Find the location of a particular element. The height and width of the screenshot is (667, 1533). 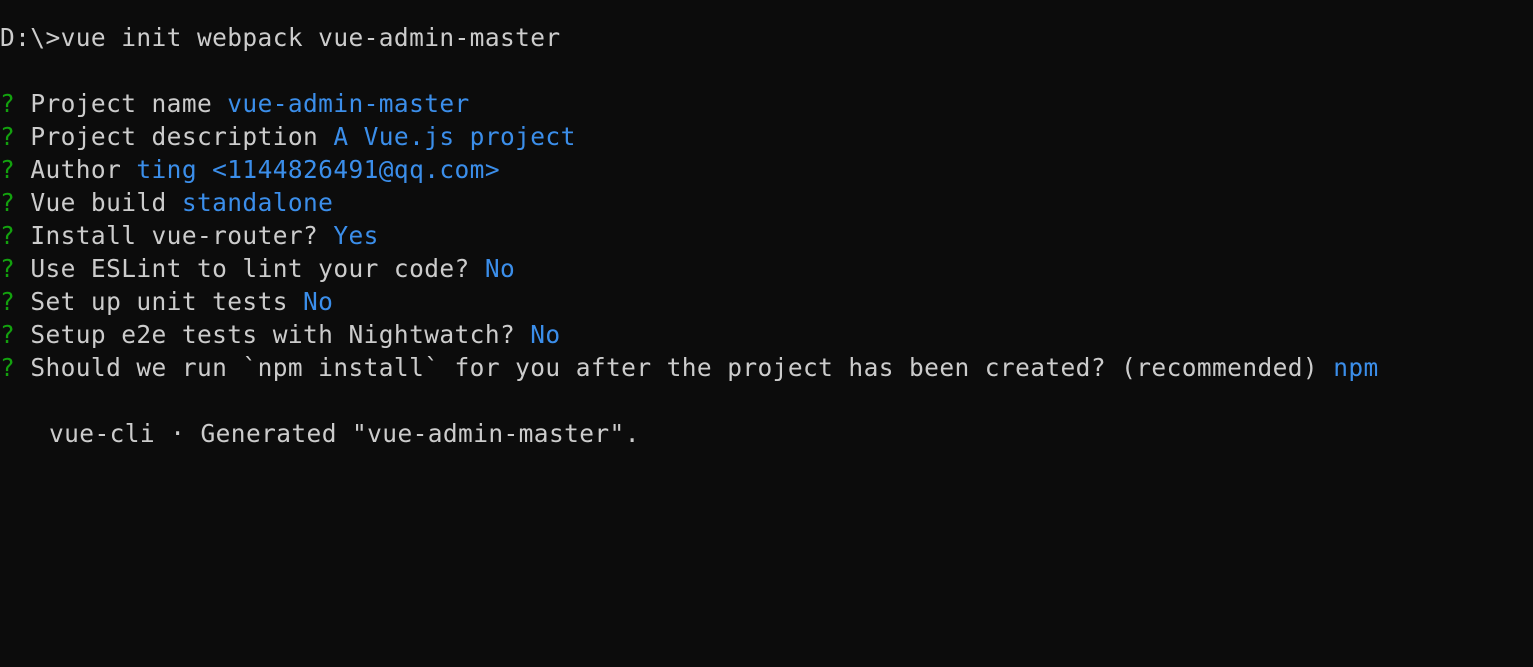

answer-text: ting <1144826491@qq.com> is located at coordinates (318, 169).